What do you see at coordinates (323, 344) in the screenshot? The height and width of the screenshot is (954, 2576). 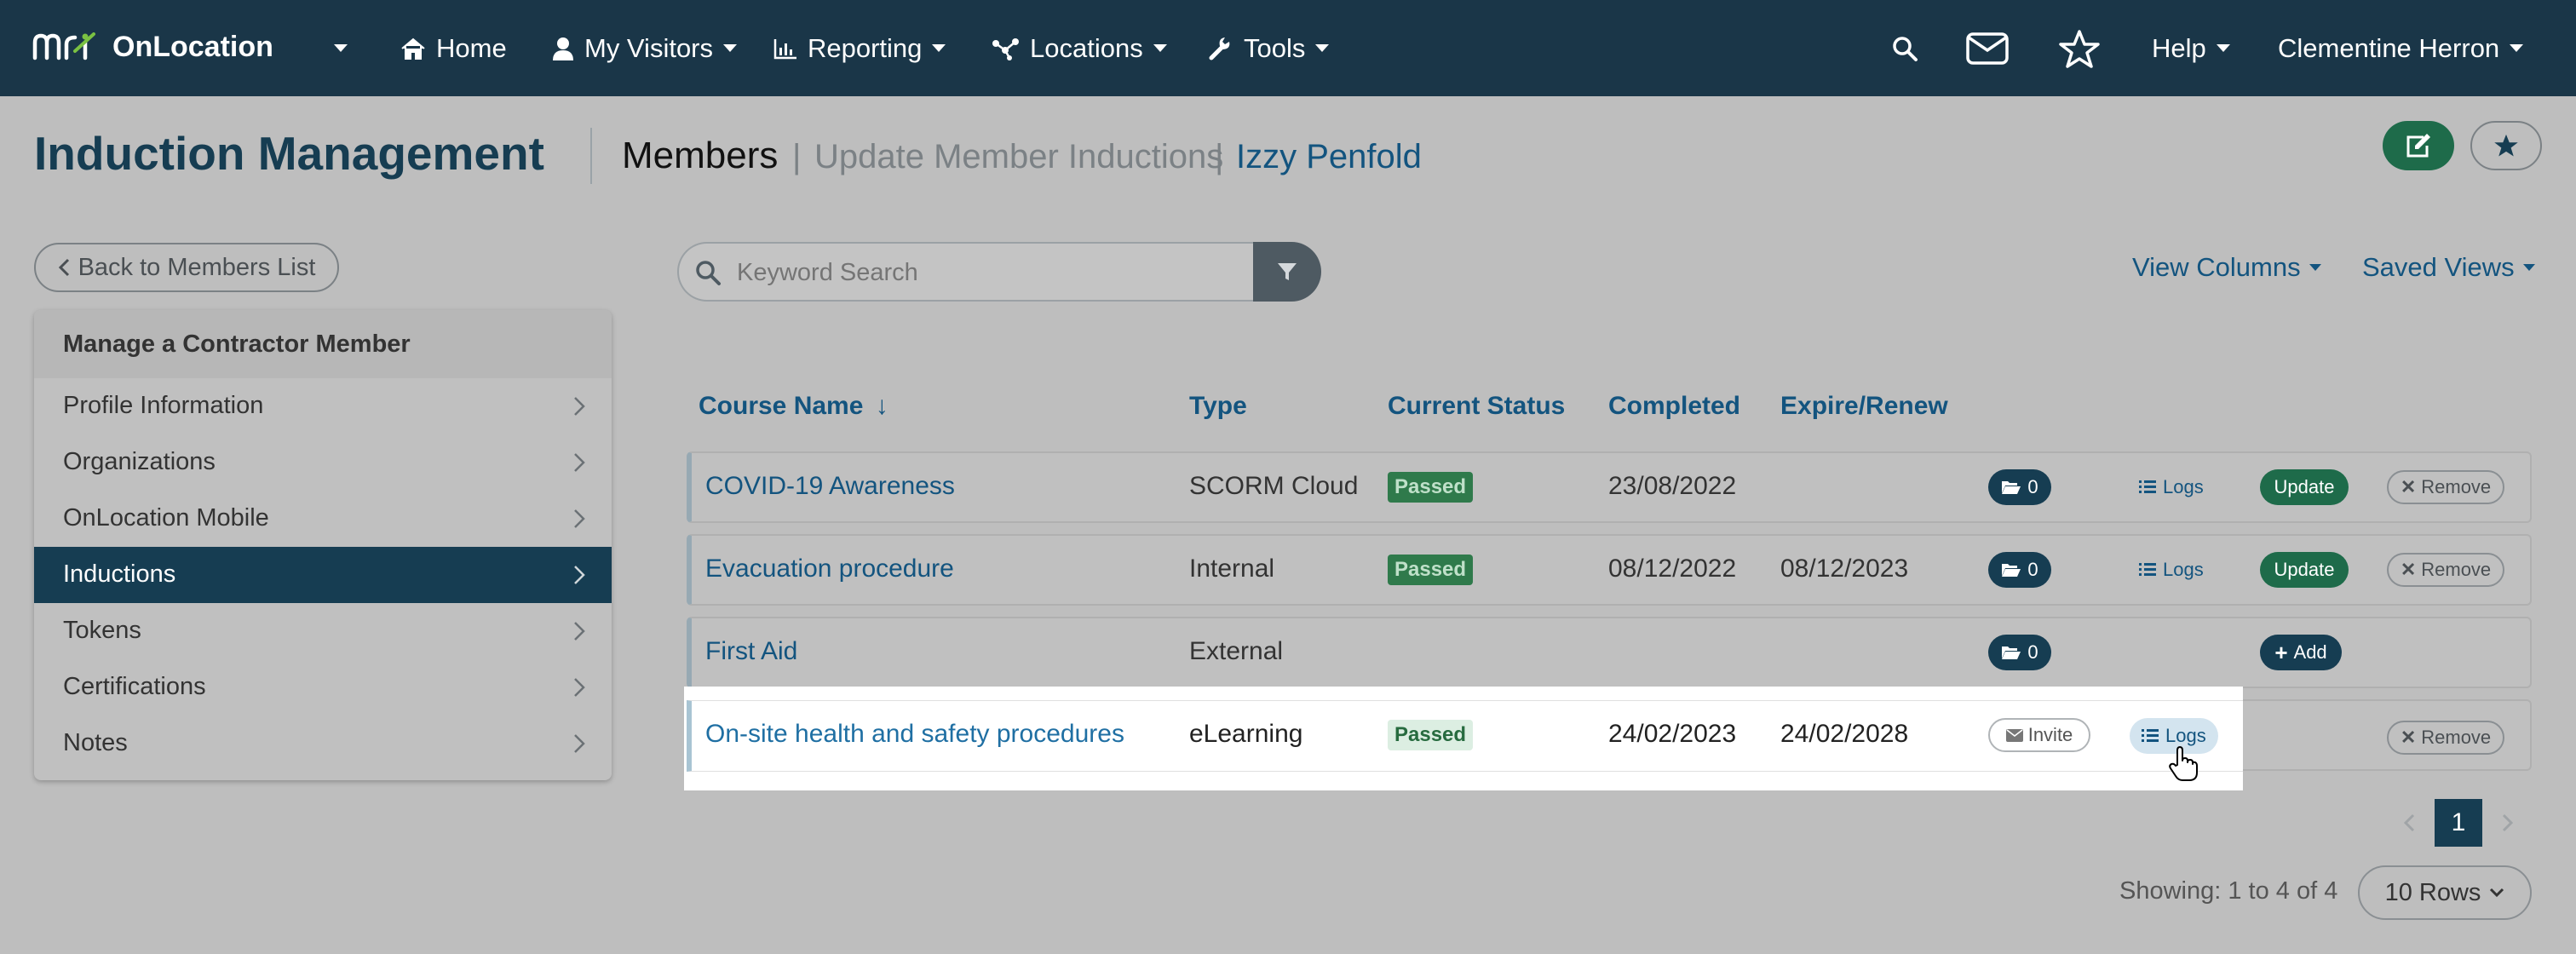 I see `sidebar-heading: Manage a Contractor Member` at bounding box center [323, 344].